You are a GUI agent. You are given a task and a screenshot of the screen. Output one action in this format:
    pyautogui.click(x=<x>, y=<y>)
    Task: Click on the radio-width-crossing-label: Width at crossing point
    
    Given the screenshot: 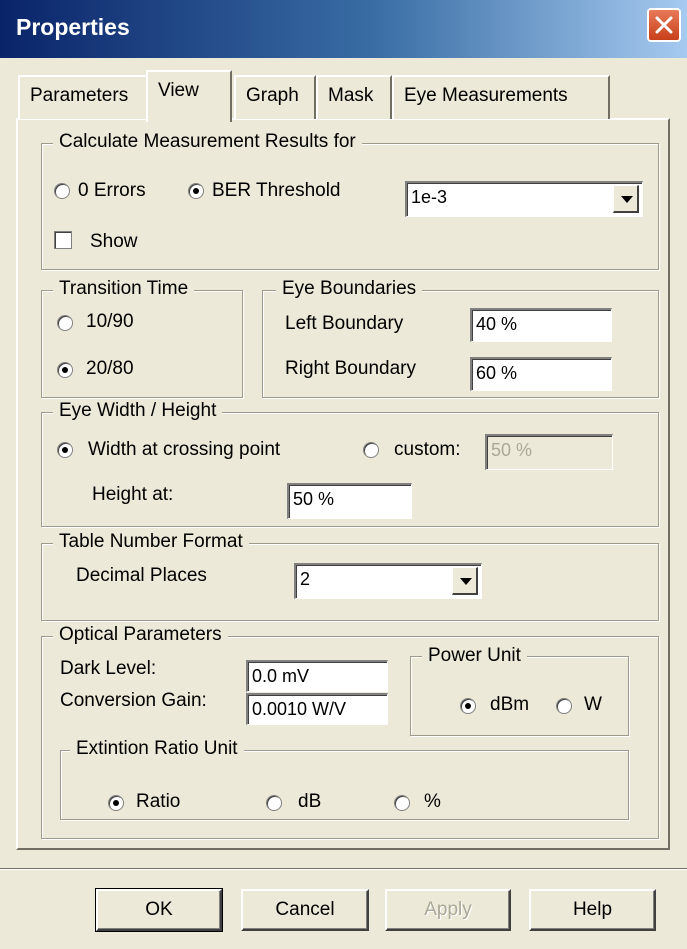 What is the action you would take?
    pyautogui.click(x=184, y=450)
    